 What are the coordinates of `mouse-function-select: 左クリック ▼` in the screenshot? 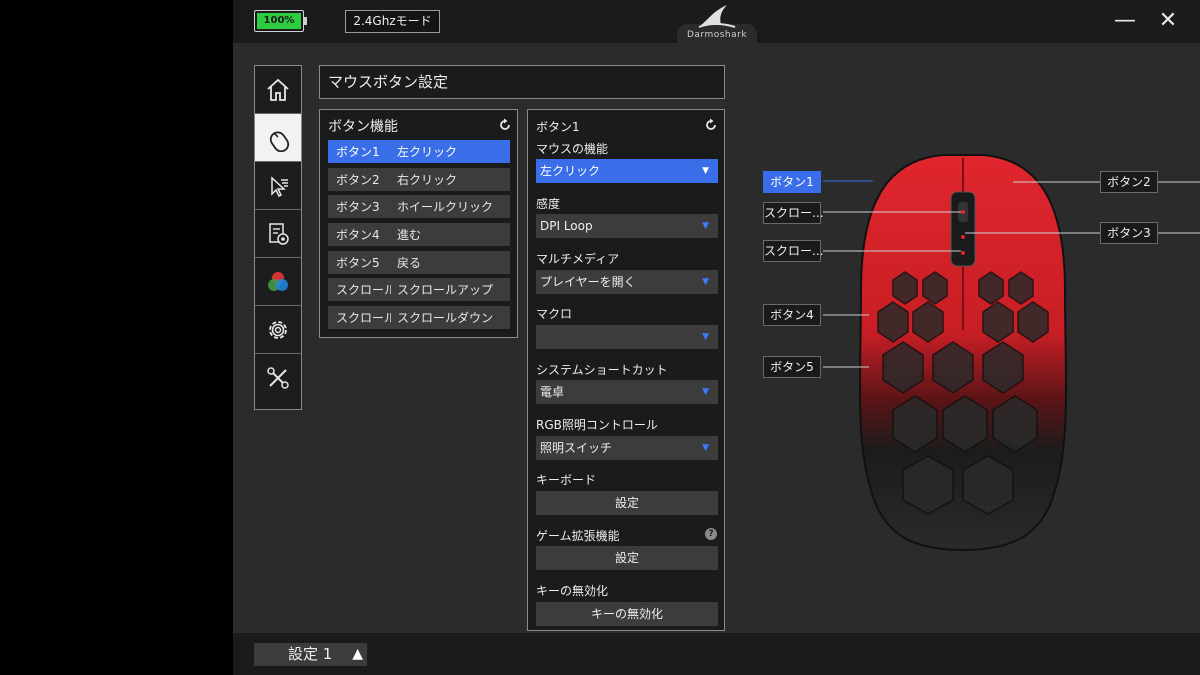 It's located at (627, 171).